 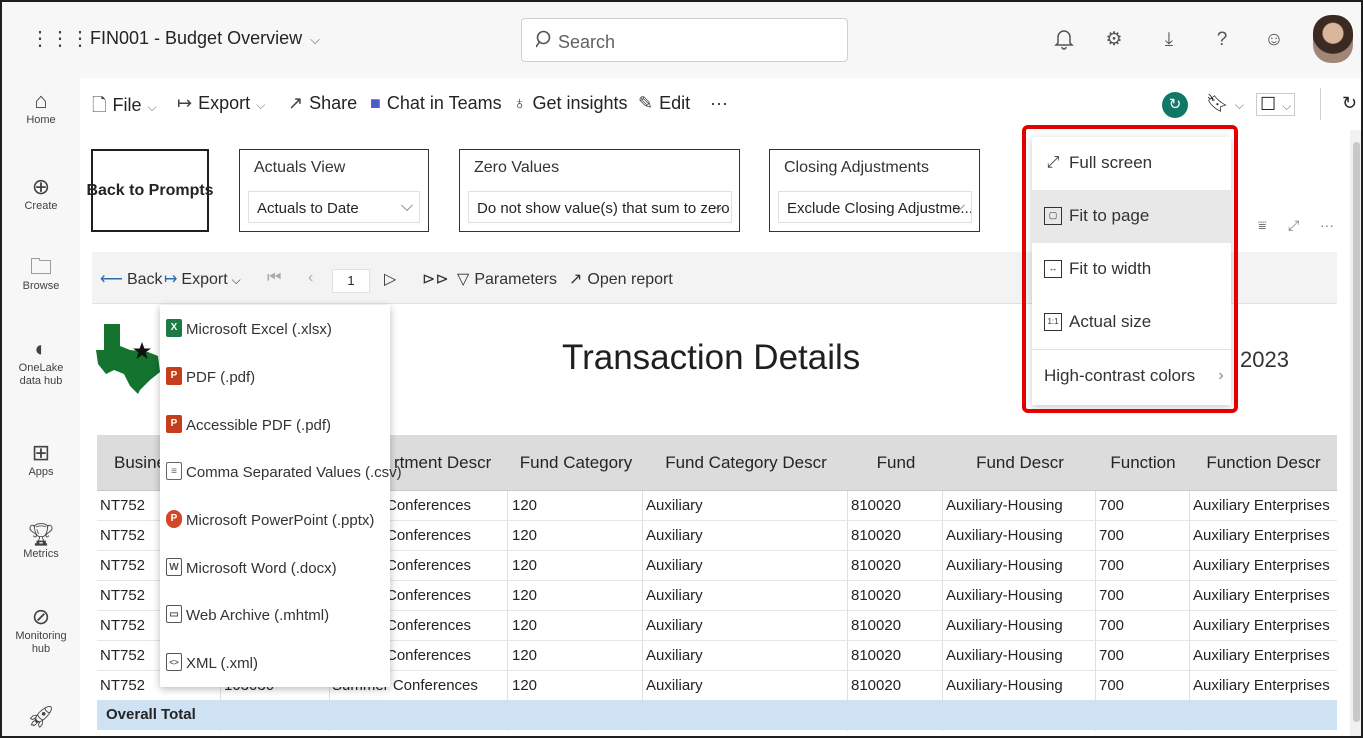 I want to click on export-arrow-icon: ↦, so click(x=171, y=279).